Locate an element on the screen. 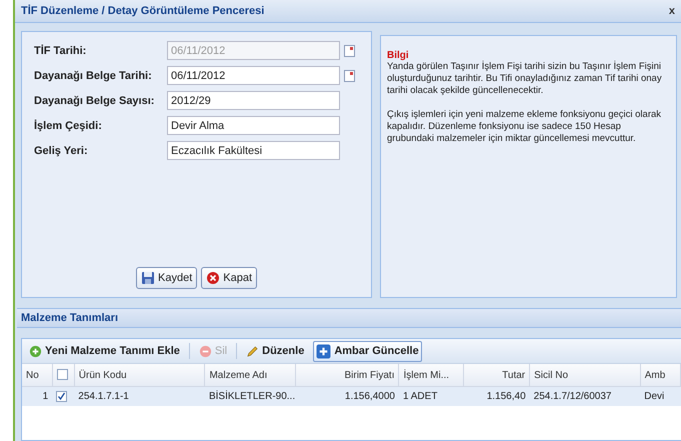  column-header: Ürün Kodu is located at coordinates (139, 375).